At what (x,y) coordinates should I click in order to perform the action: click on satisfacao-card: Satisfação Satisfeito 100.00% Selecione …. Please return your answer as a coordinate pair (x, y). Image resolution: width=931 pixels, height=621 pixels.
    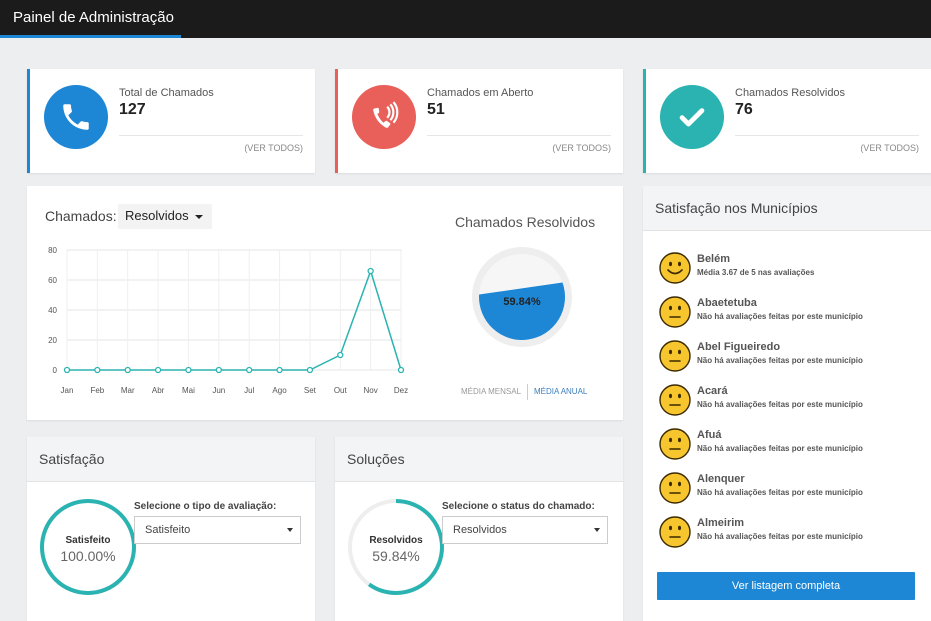
    Looking at the image, I should click on (171, 529).